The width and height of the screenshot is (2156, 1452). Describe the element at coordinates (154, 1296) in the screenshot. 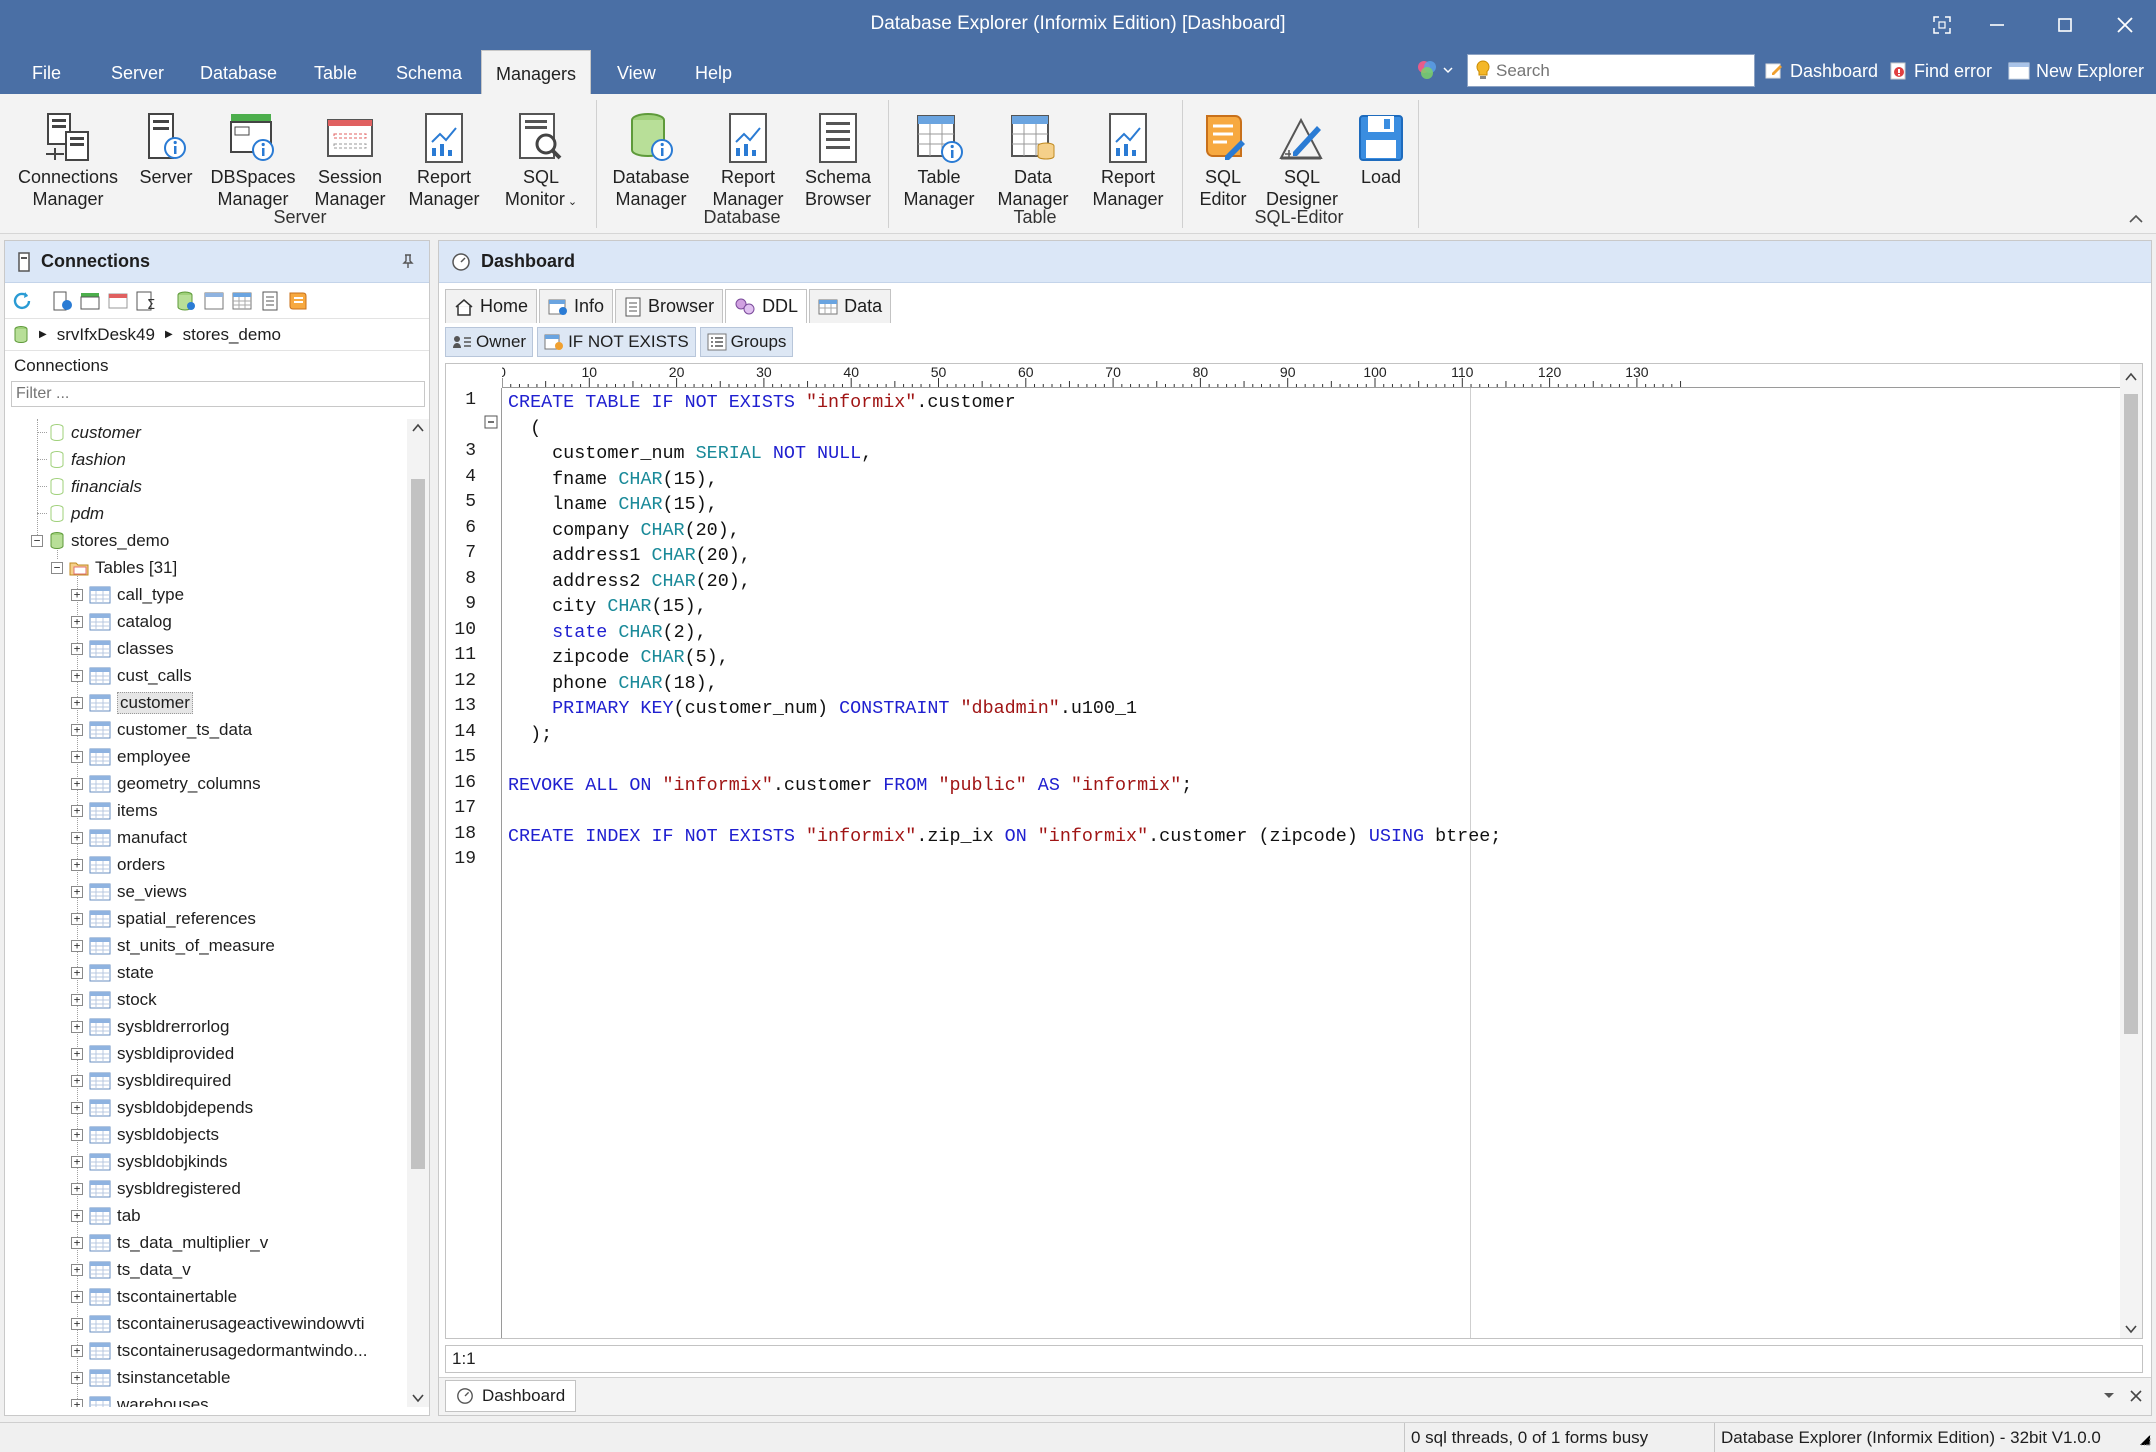

I see `tree-table-item: + tscontainertable` at that location.